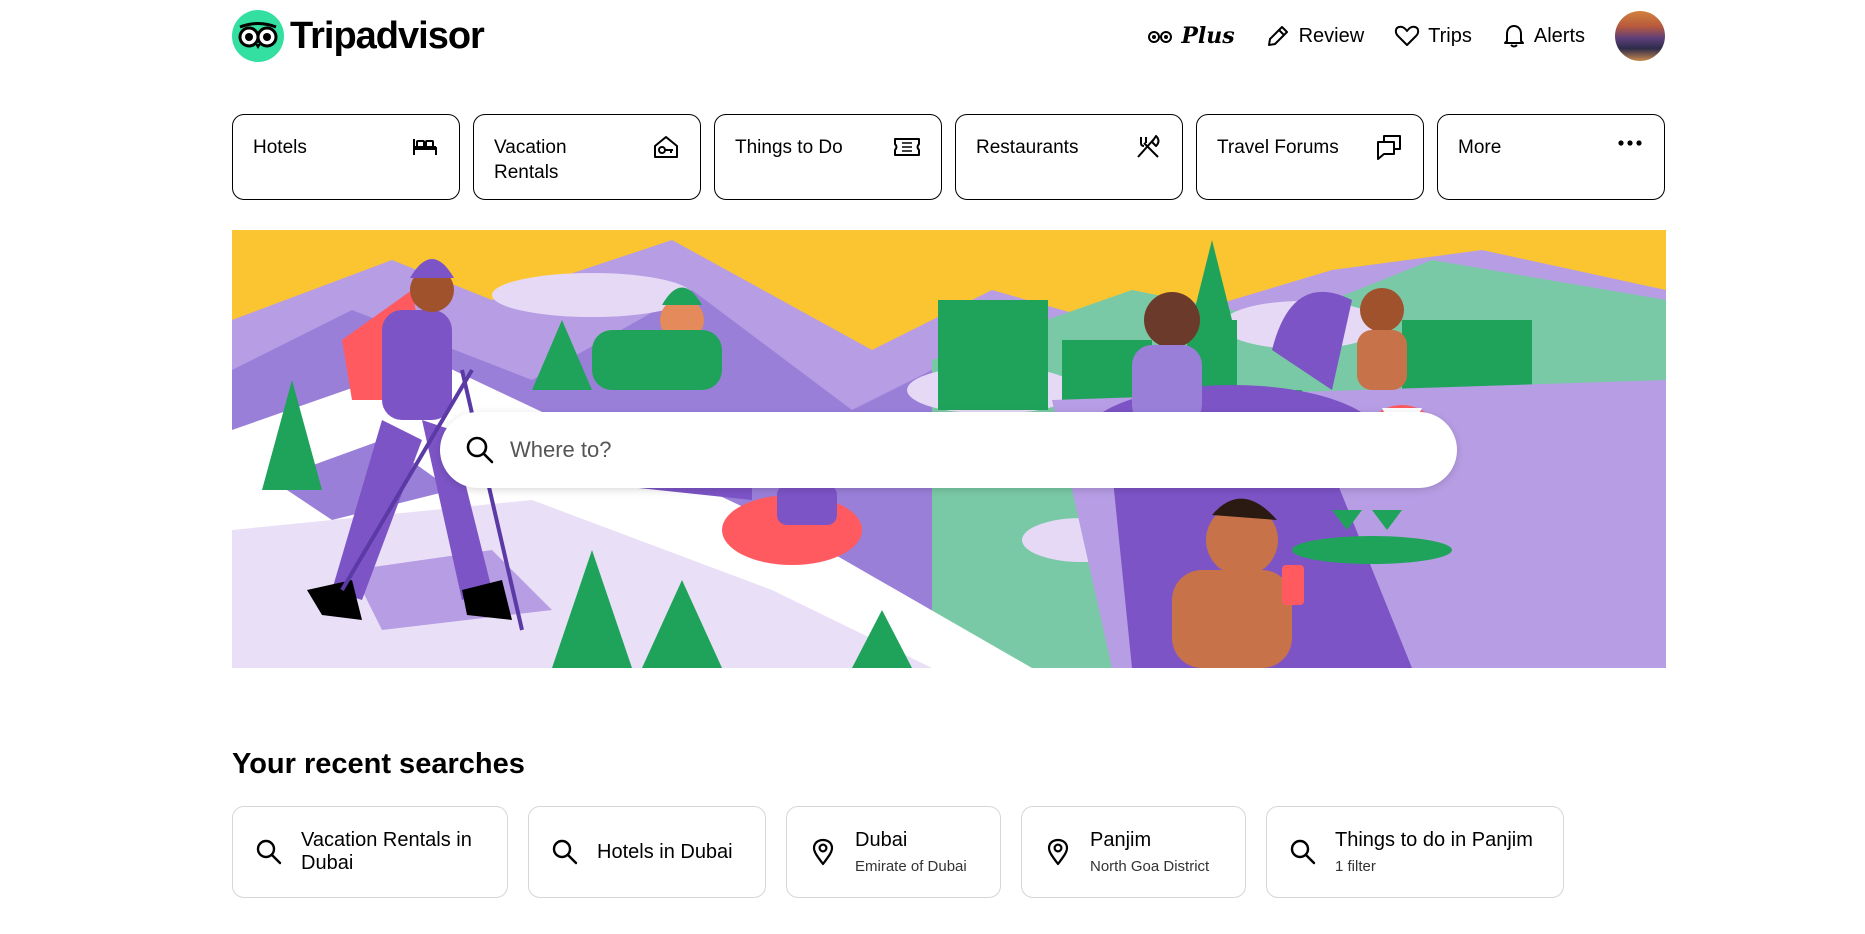 This screenshot has height=934, width=1865. What do you see at coordinates (258, 36) in the screenshot?
I see `owl-logo-icon` at bounding box center [258, 36].